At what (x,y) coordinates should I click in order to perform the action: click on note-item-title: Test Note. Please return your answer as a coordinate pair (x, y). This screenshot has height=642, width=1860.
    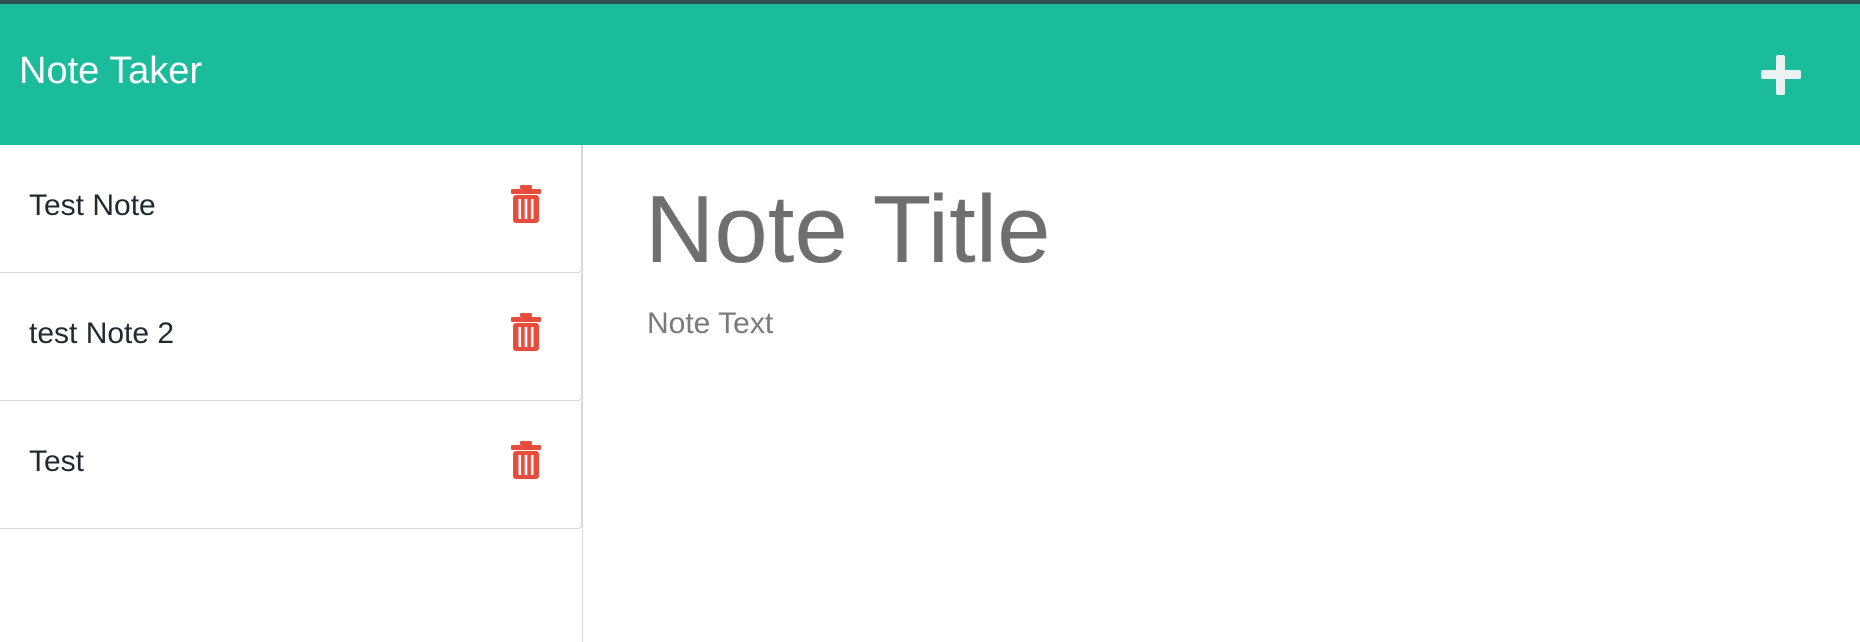
    Looking at the image, I should click on (92, 206).